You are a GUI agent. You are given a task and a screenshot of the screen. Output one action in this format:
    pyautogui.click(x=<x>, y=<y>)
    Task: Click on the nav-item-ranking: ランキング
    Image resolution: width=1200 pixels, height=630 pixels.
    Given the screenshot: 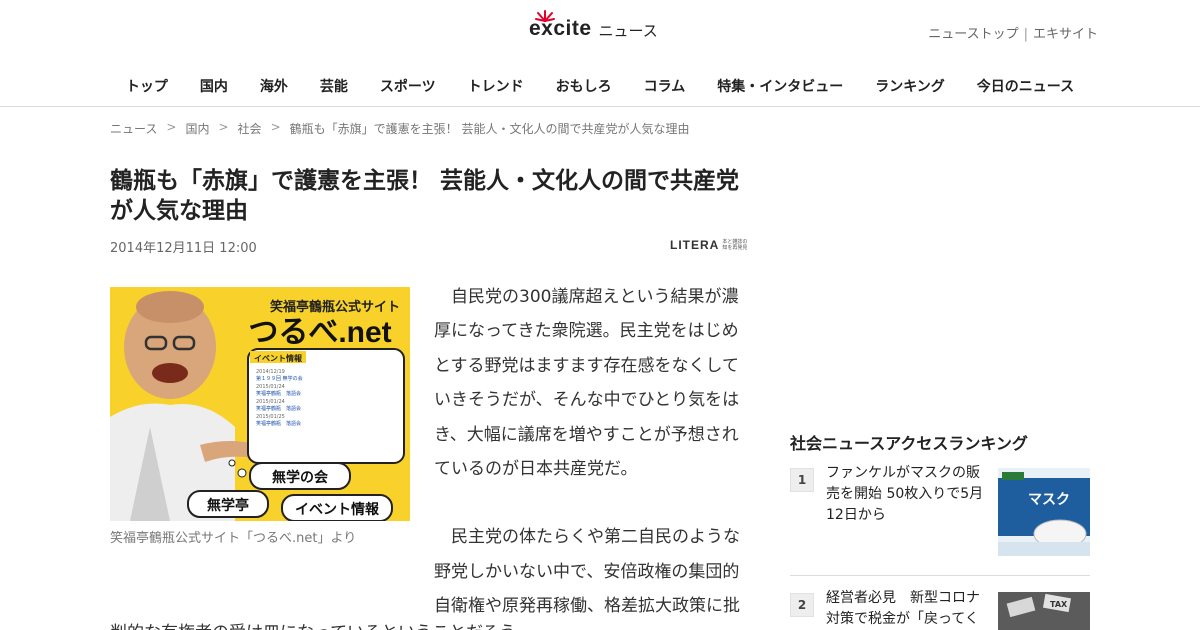 What is the action you would take?
    pyautogui.click(x=910, y=86)
    